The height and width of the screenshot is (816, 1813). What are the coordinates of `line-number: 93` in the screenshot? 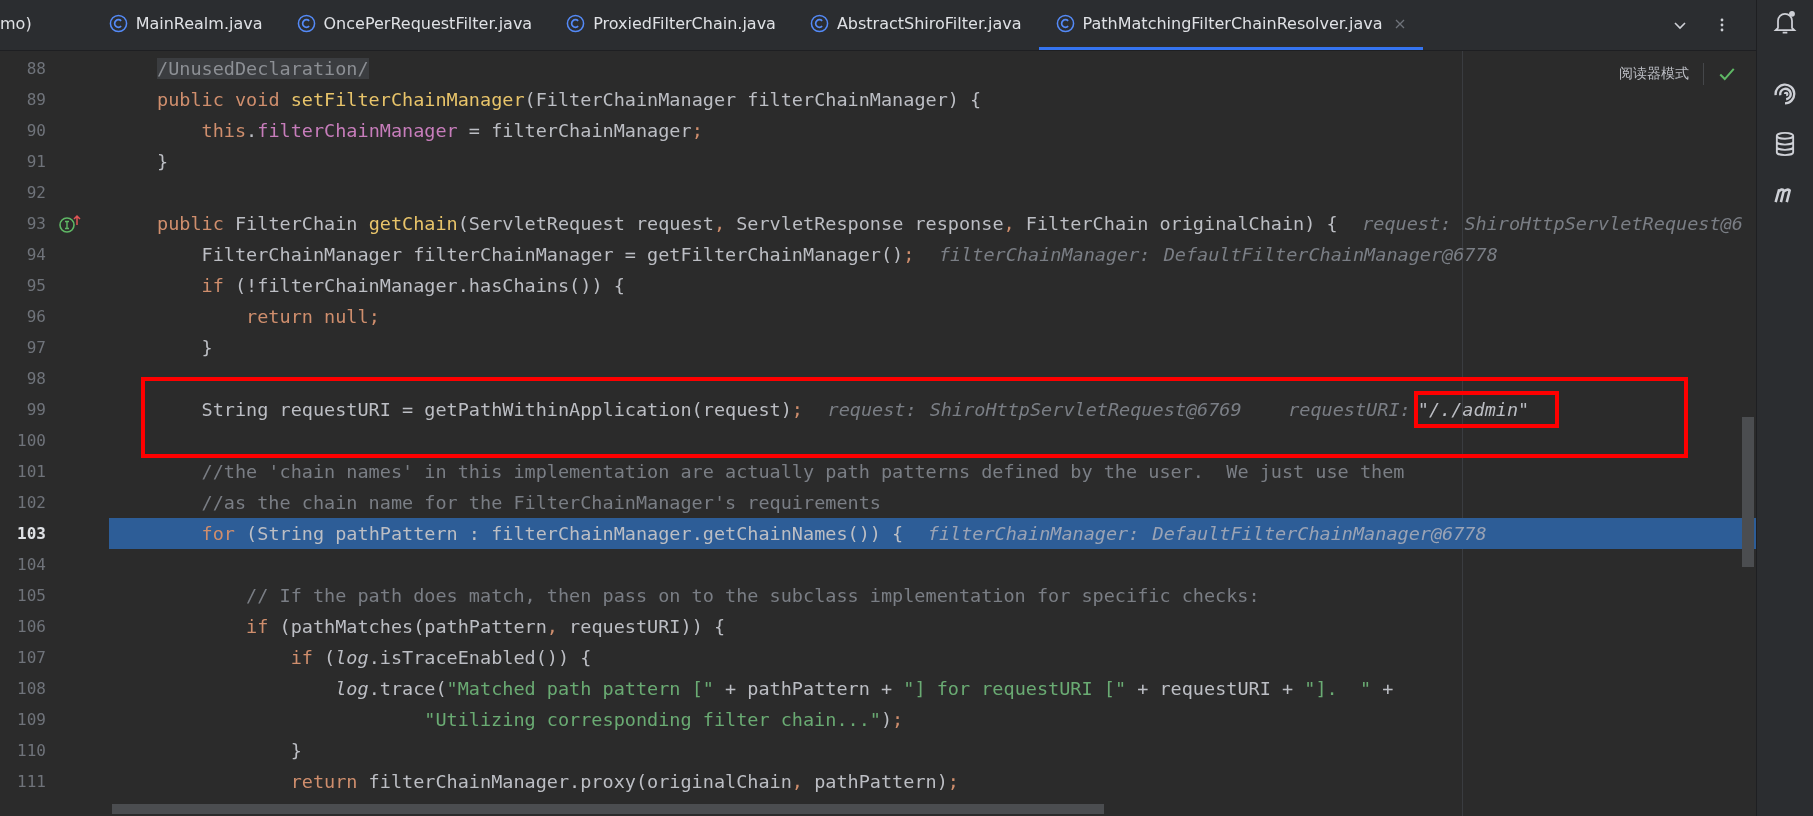 It's located at (35, 223).